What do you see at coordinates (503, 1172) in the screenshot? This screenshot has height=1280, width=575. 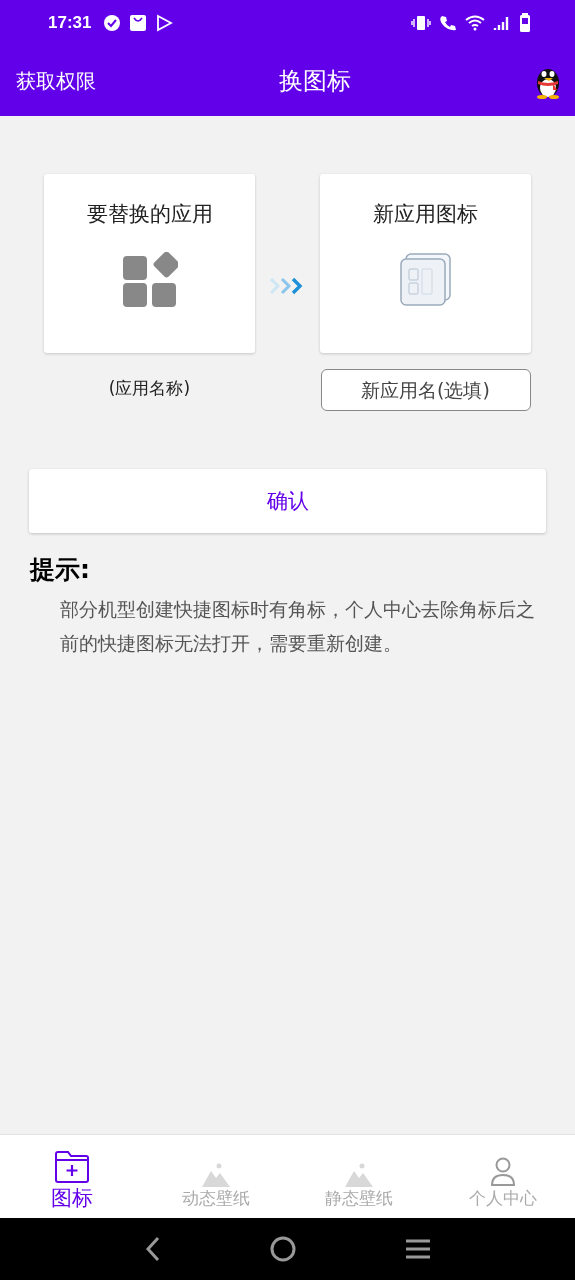 I see `person-icon` at bounding box center [503, 1172].